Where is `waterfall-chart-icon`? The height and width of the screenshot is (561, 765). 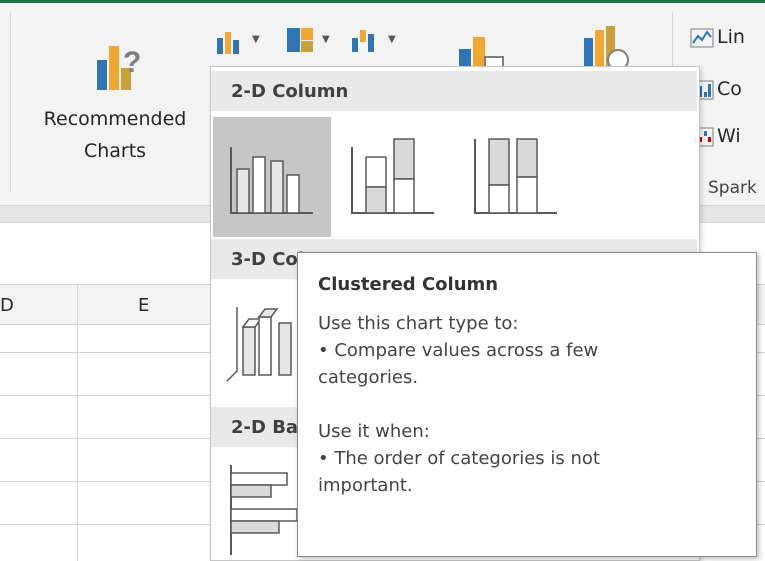
waterfall-chart-icon is located at coordinates (365, 40).